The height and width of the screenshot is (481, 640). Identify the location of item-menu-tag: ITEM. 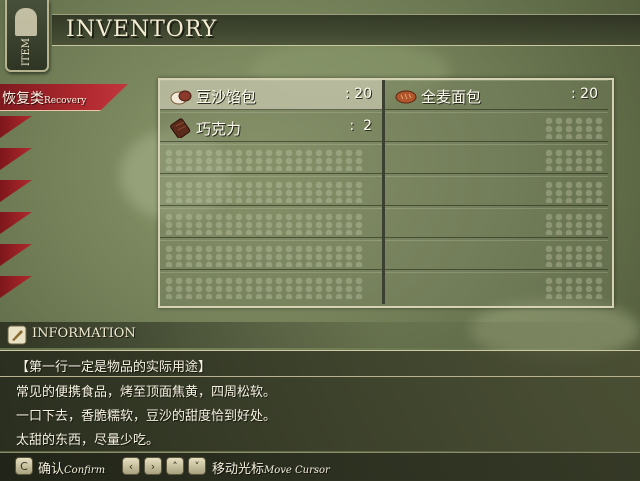
(27, 36).